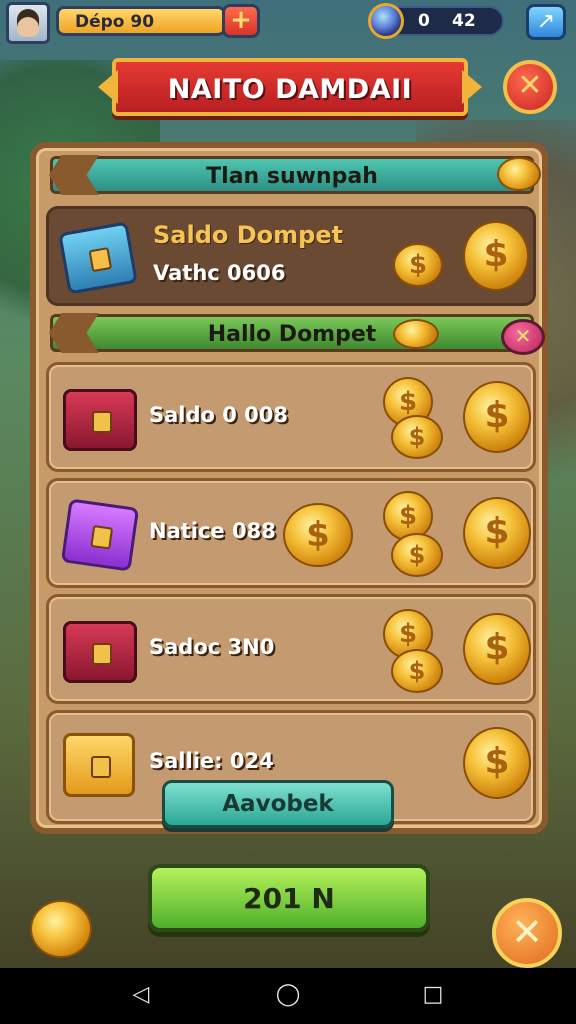 The width and height of the screenshot is (576, 1024). I want to click on wallet-item-row: Natice 088 $ $ $ $, so click(291, 533).